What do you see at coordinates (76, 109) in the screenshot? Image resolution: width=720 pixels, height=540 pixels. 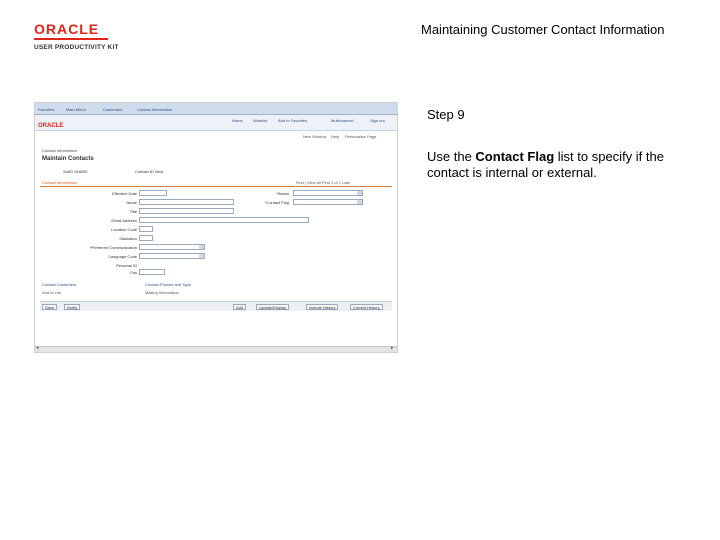 I see `breadcrumb-item: Main Menu` at bounding box center [76, 109].